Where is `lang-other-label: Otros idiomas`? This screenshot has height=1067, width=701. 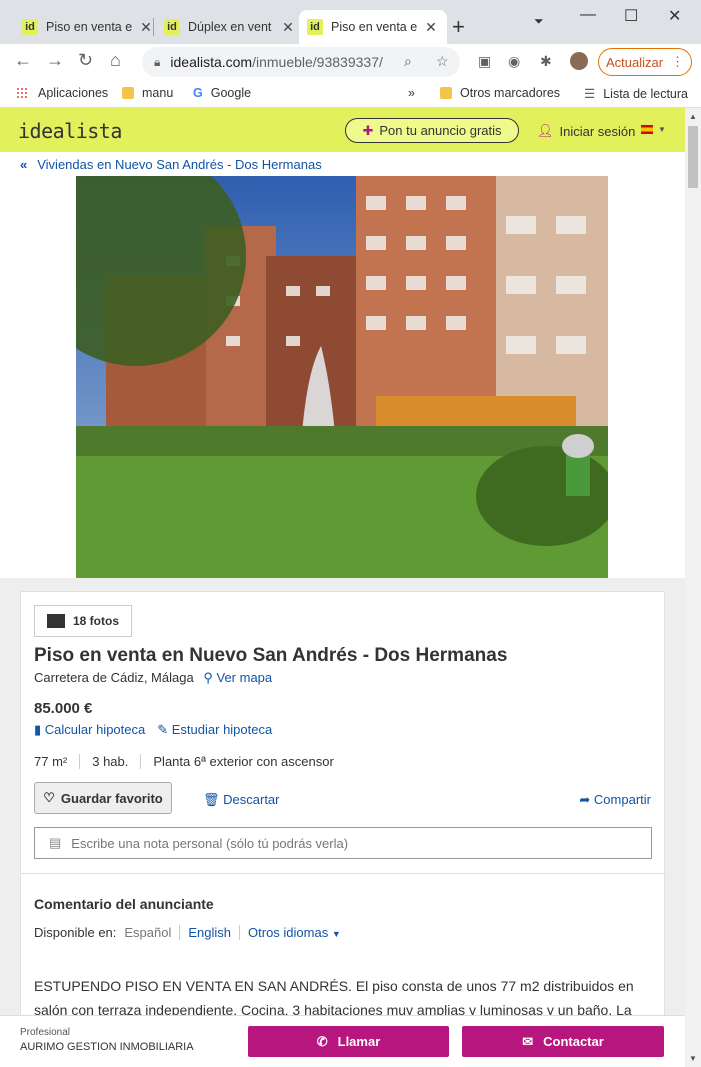
lang-other-label: Otros idiomas is located at coordinates (288, 932).